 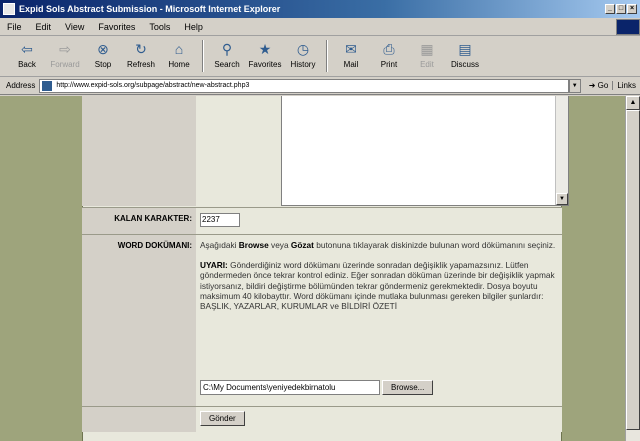 What do you see at coordinates (139, 221) in the screenshot?
I see `kalan-karakter-label: KALAN KARAKTER:` at bounding box center [139, 221].